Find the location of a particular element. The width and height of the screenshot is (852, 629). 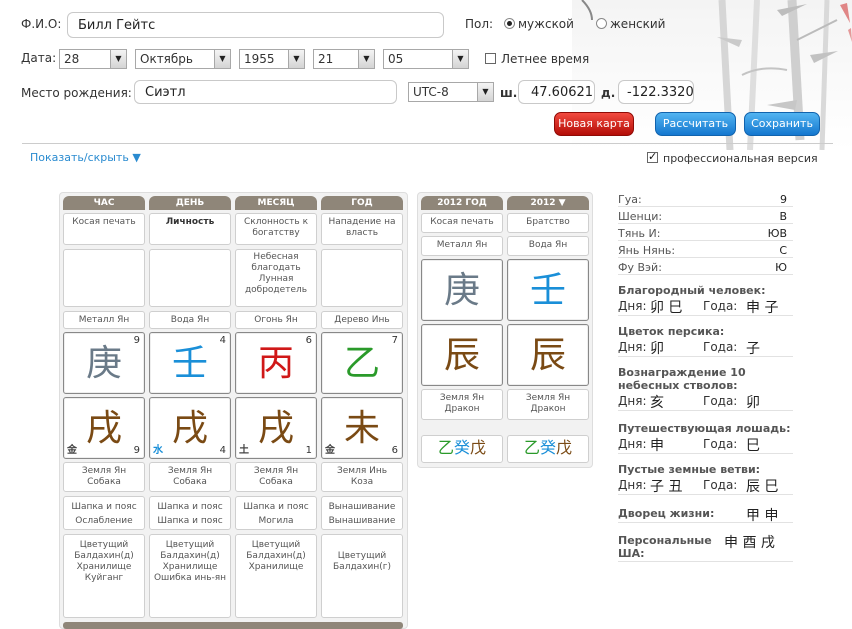

stem-number: 6 is located at coordinates (308, 340).